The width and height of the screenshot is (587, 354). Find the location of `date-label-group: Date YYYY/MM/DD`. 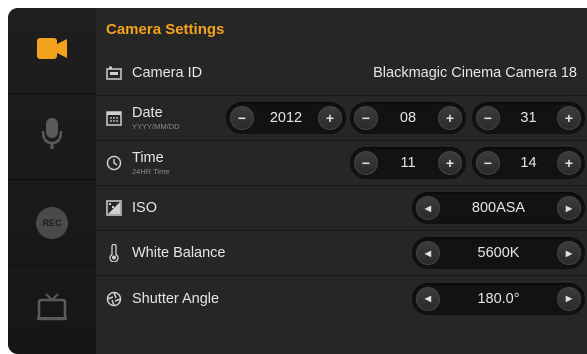

date-label-group: Date YYYY/MM/DD is located at coordinates (156, 118).